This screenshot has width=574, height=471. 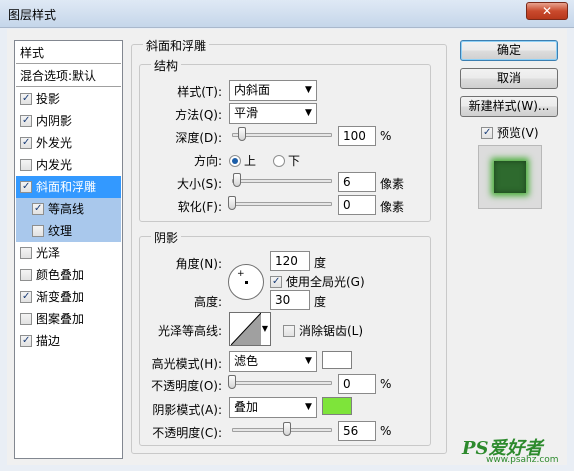 What do you see at coordinates (32, 15) in the screenshot?
I see `window-title: 图层样式` at bounding box center [32, 15].